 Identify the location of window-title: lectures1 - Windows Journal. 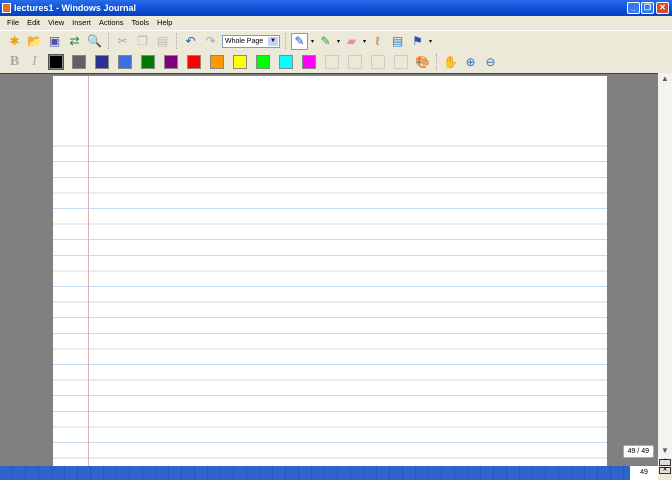
(75, 8).